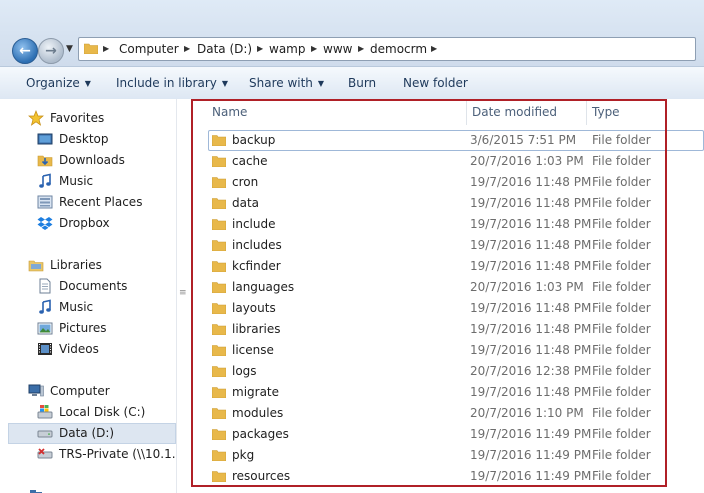 The image size is (704, 493). What do you see at coordinates (456, 392) in the screenshot?
I see `file-row: migrate 19/7/2016 11:48 PM File folder` at bounding box center [456, 392].